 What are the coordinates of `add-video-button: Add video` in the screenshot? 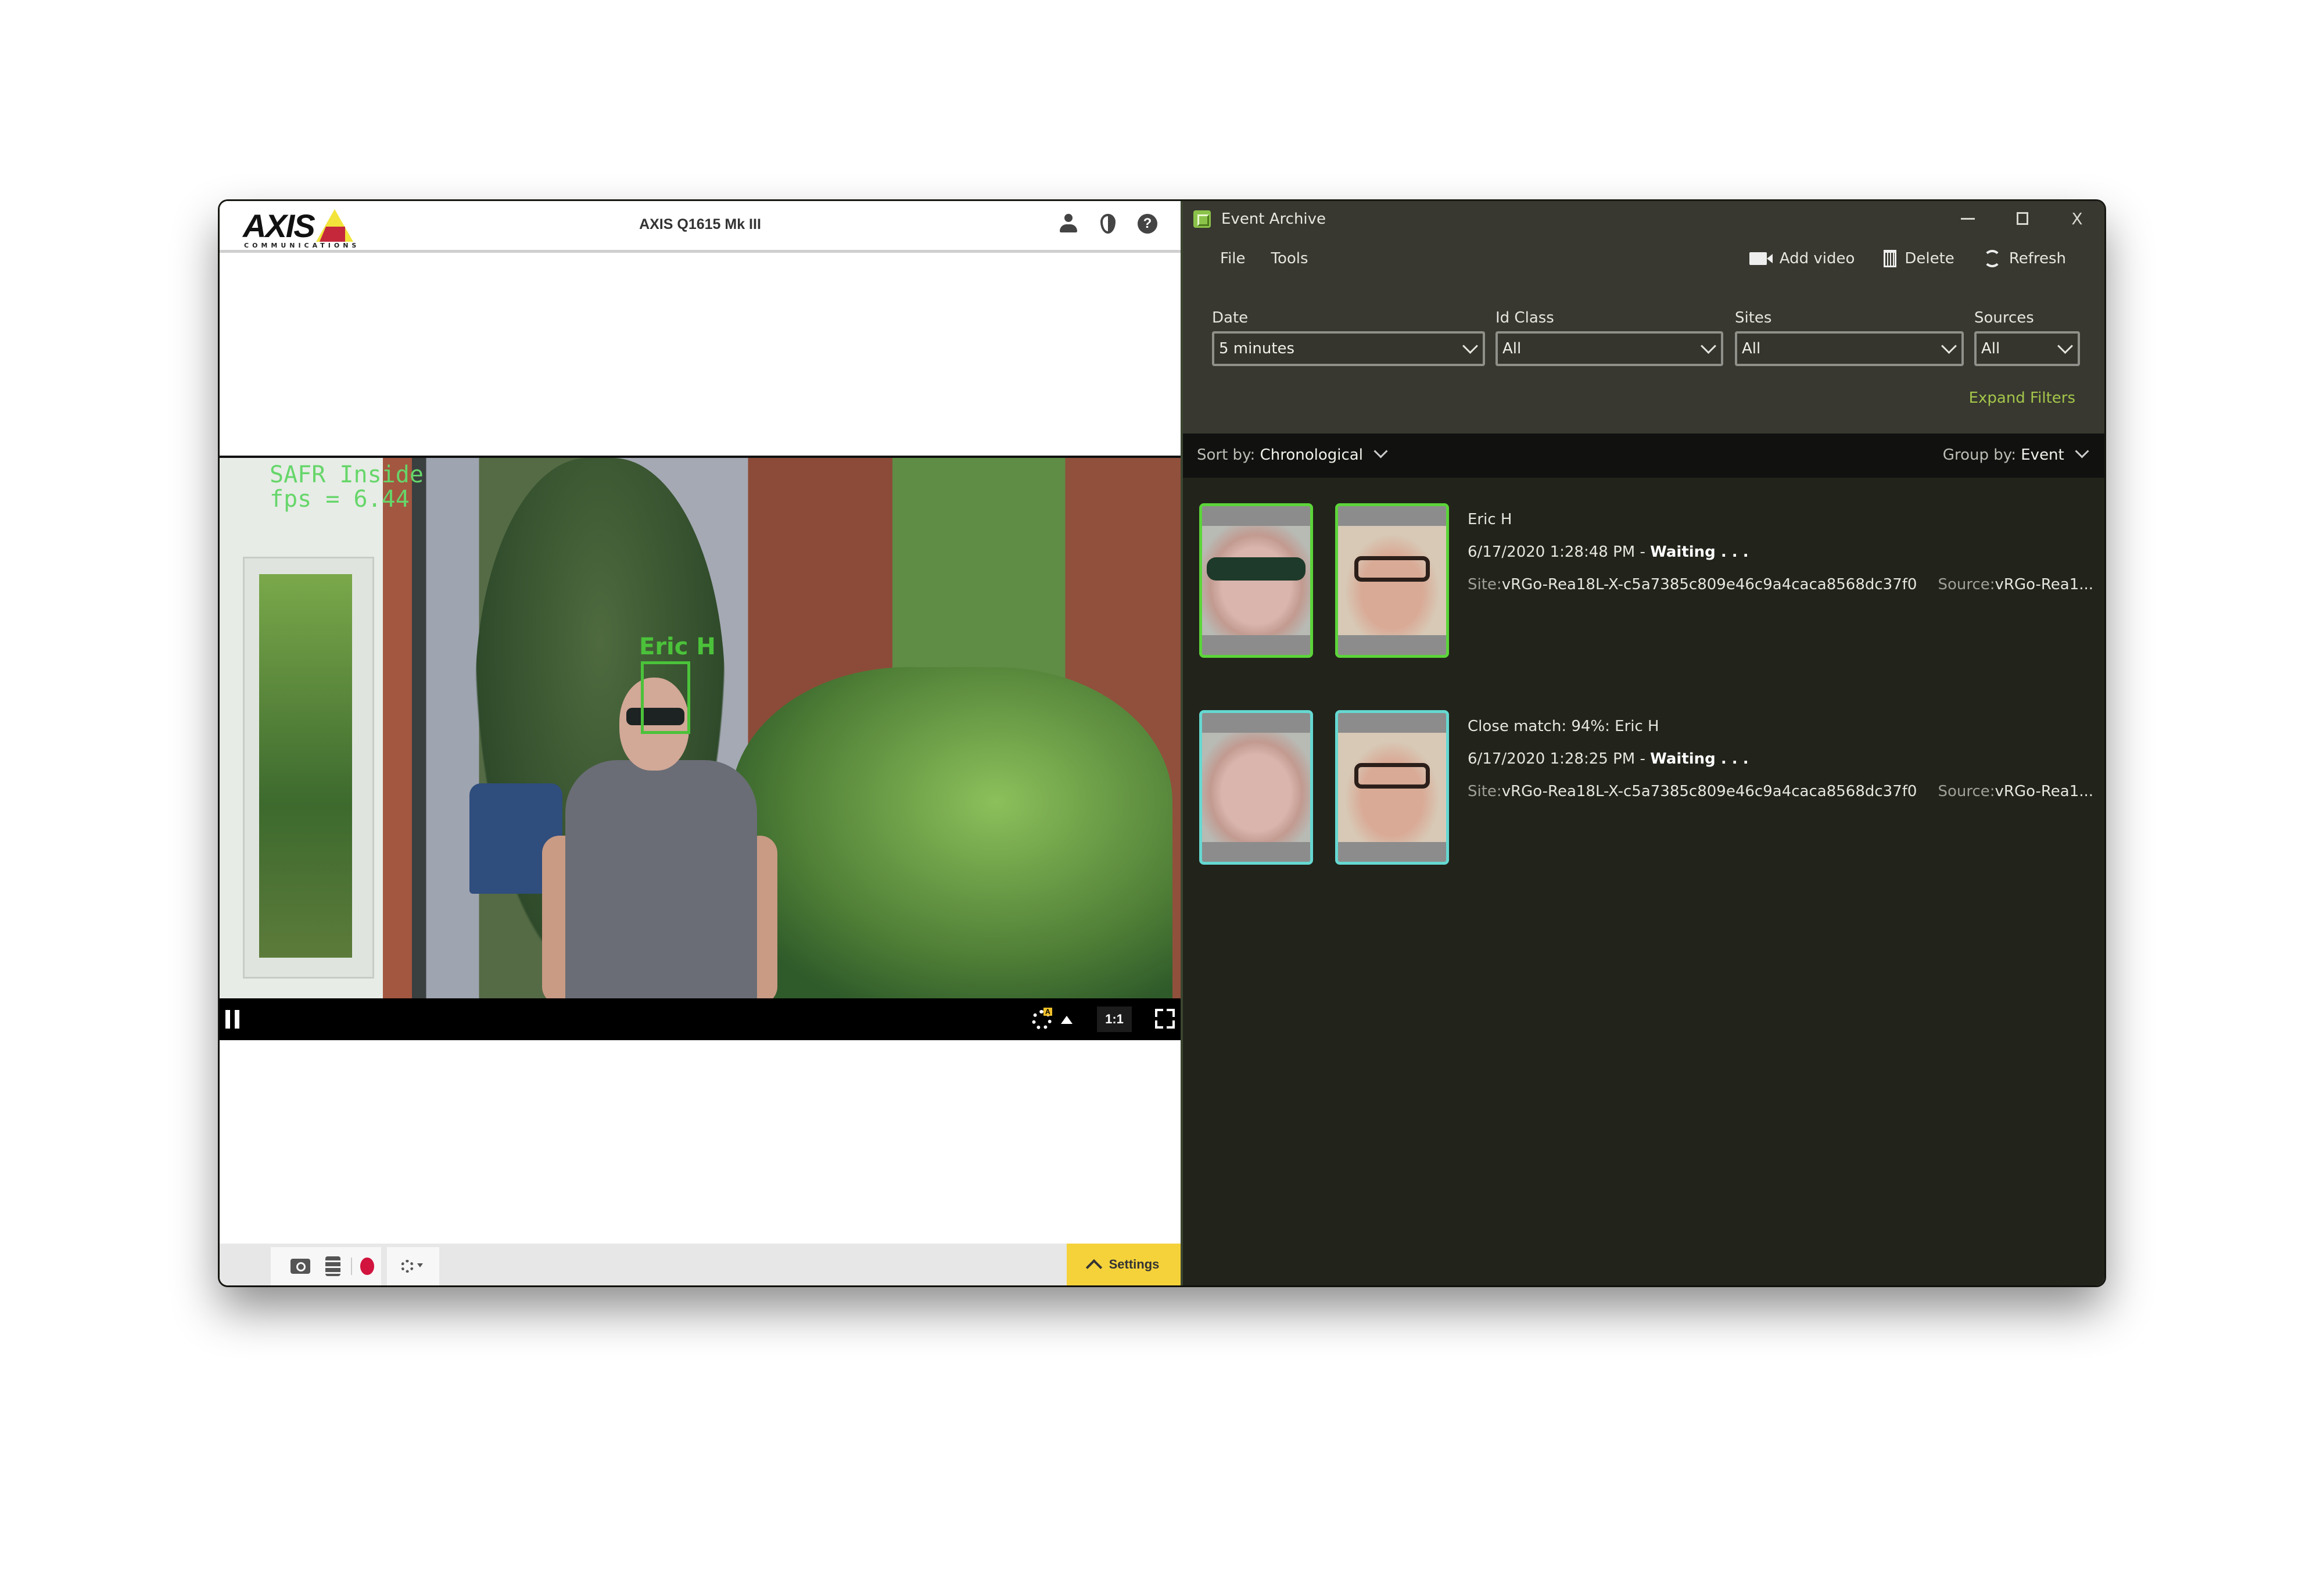 It's located at (1802, 258).